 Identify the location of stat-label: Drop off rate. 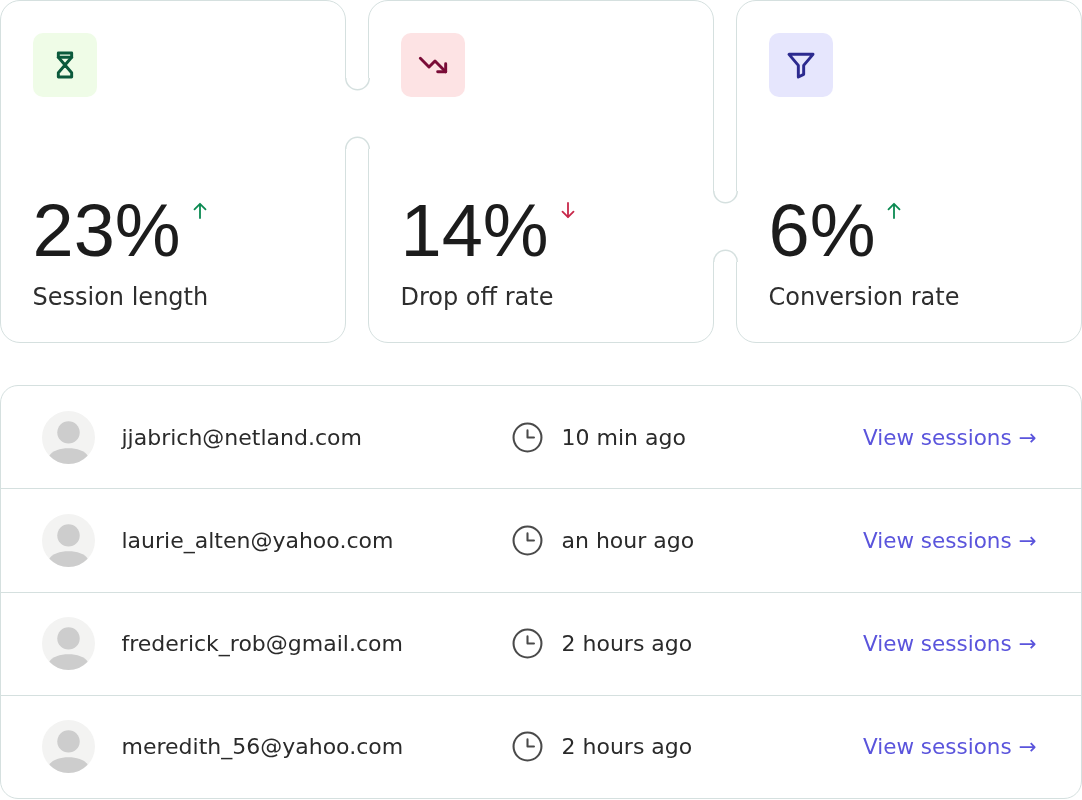
(477, 296).